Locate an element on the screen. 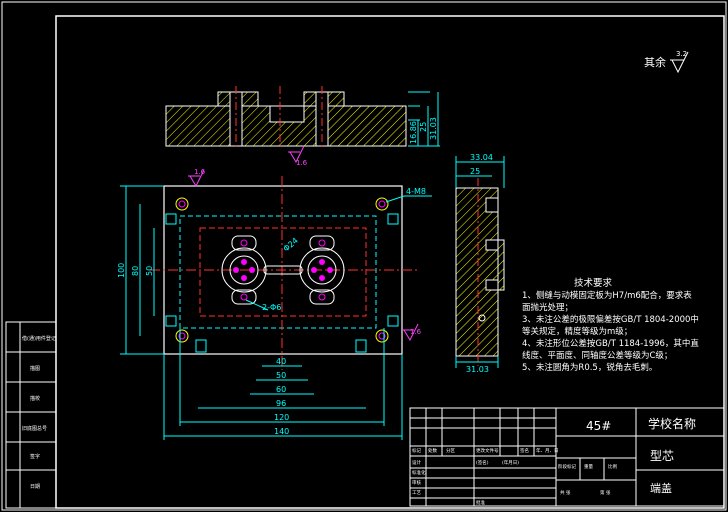 This screenshot has width=728, height=512. strip-label: 日期 is located at coordinates (35, 487).